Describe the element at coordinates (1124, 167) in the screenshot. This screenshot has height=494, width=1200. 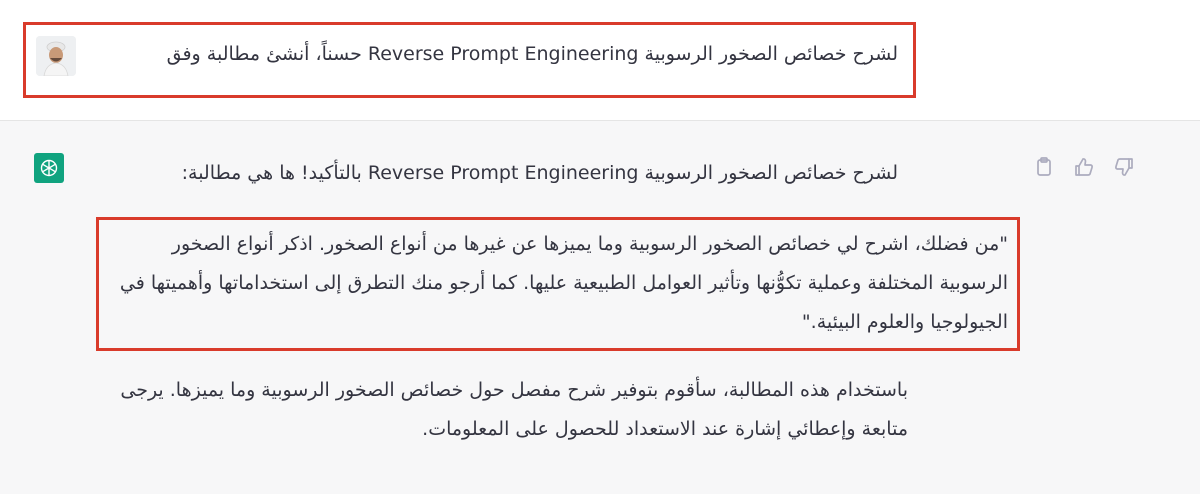
I see `thumbs-down-icon` at that location.